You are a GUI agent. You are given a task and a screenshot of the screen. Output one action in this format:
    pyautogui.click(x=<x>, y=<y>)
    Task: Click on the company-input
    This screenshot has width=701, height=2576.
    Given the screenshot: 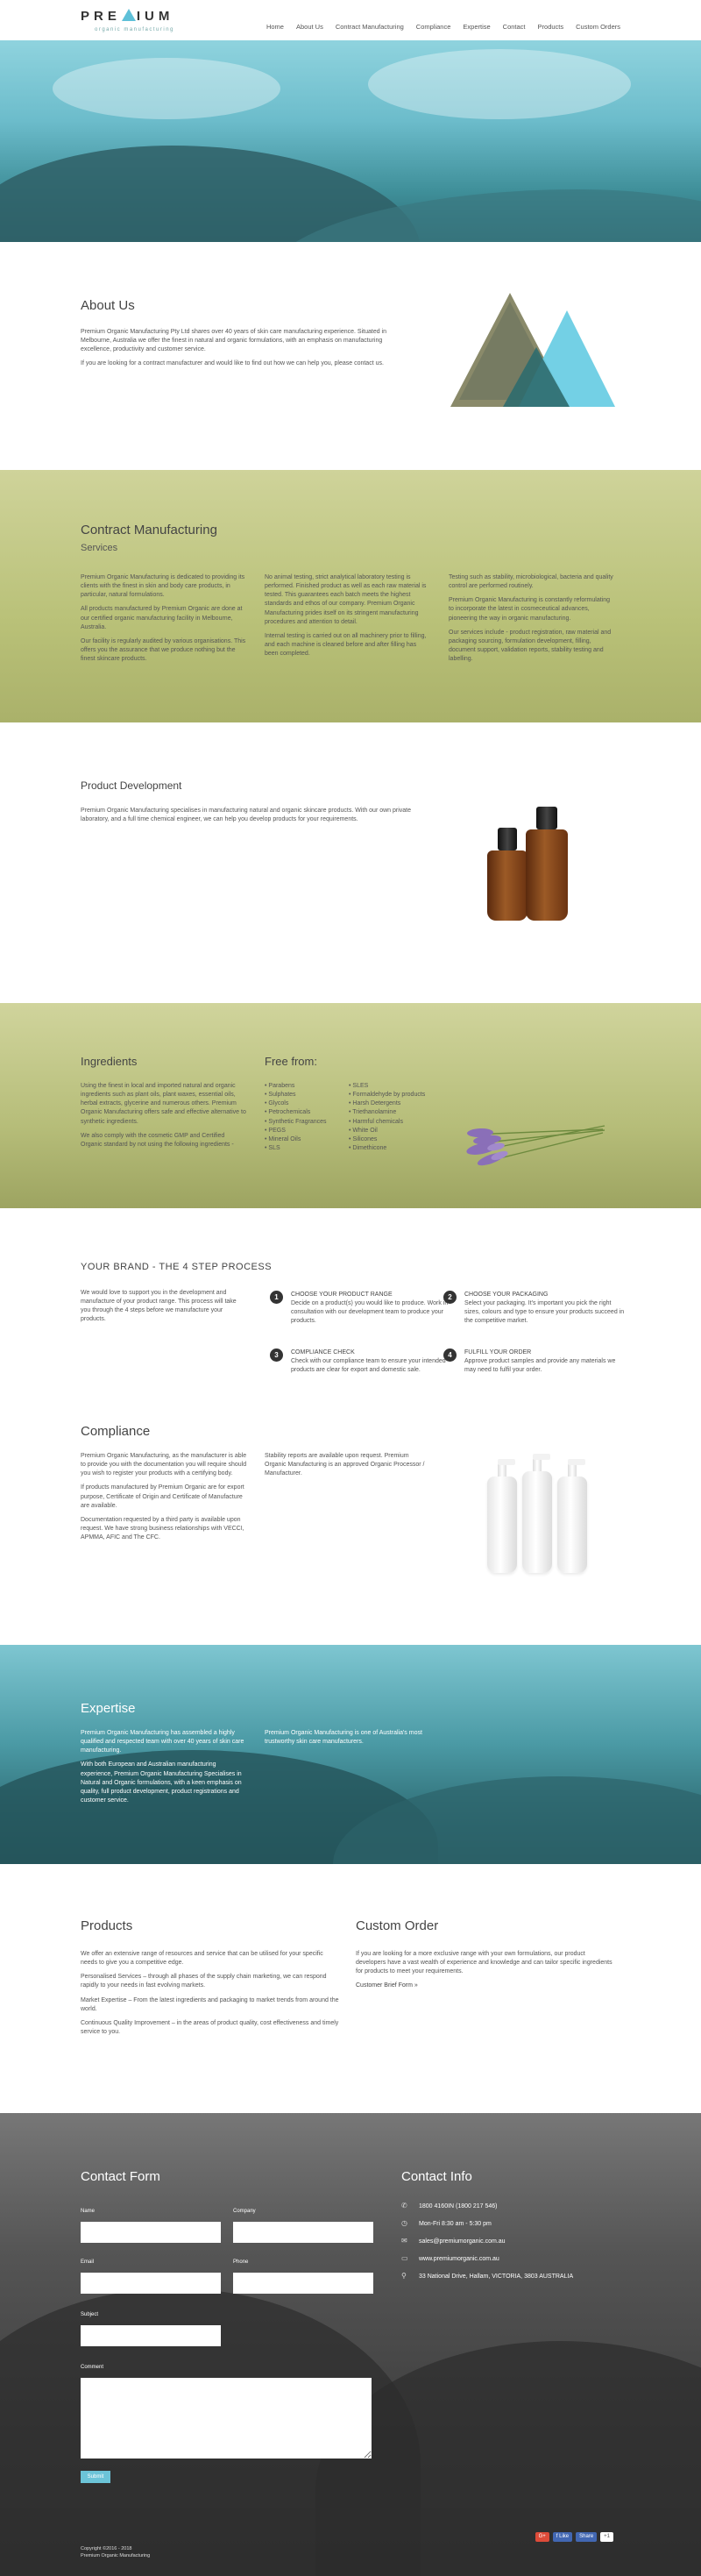 What is the action you would take?
    pyautogui.click(x=303, y=2232)
    